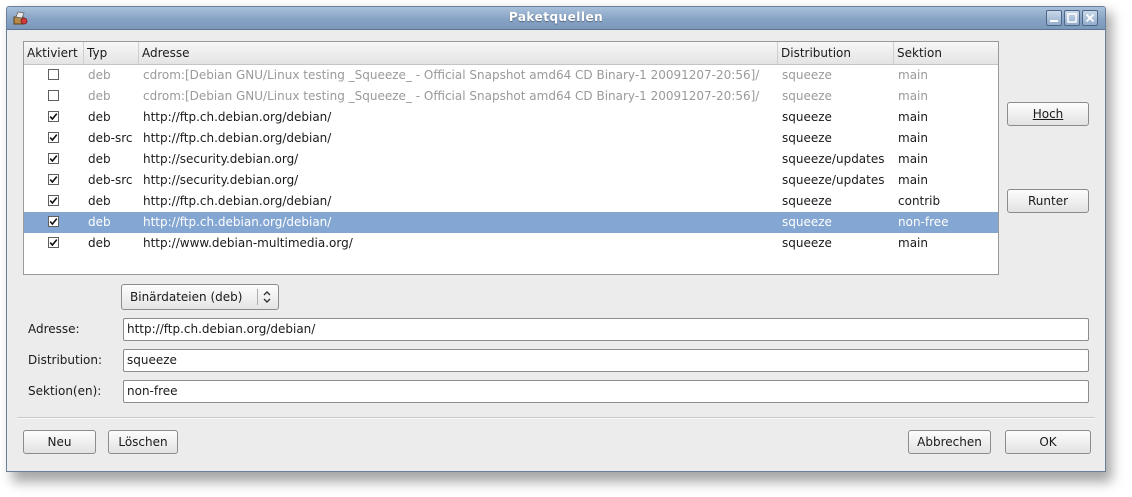 This screenshot has width=1132, height=497. What do you see at coordinates (1054, 18) in the screenshot?
I see `minimize-icon` at bounding box center [1054, 18].